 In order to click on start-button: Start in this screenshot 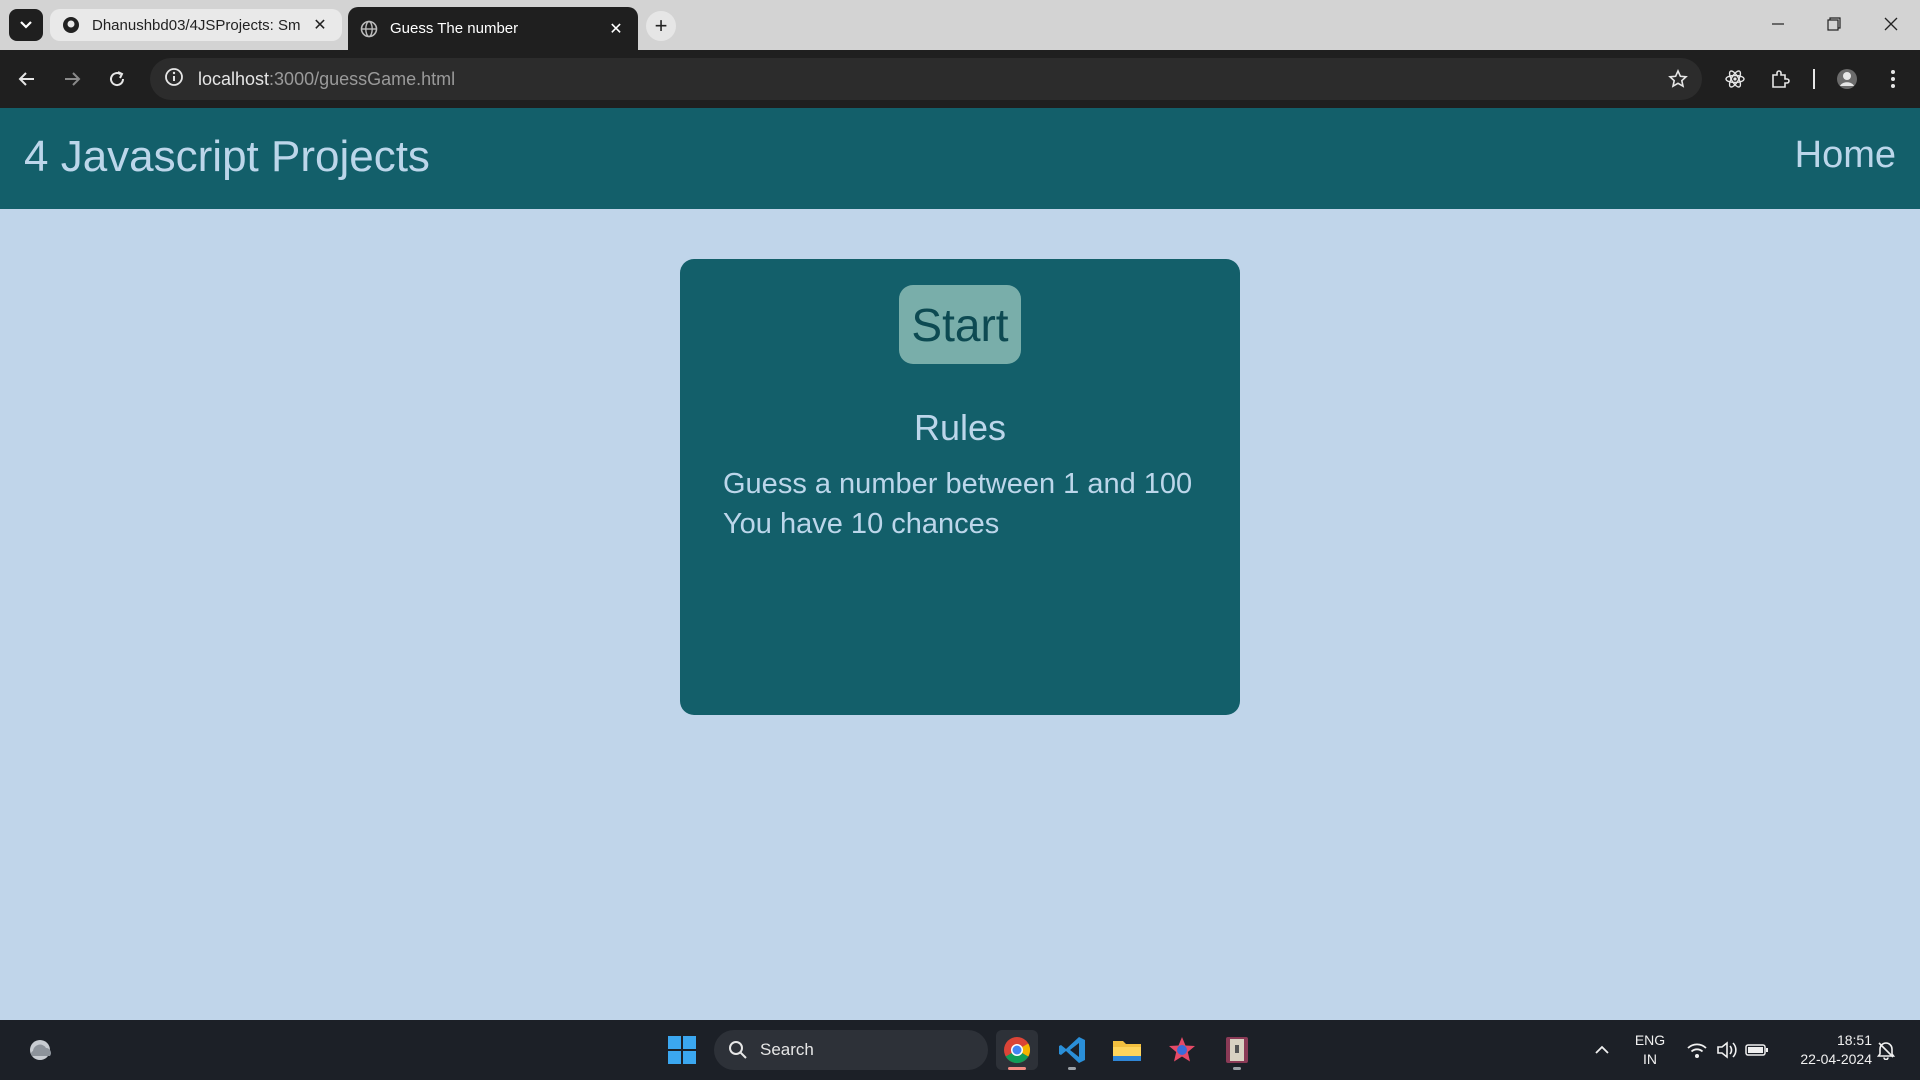, I will do `click(960, 324)`.